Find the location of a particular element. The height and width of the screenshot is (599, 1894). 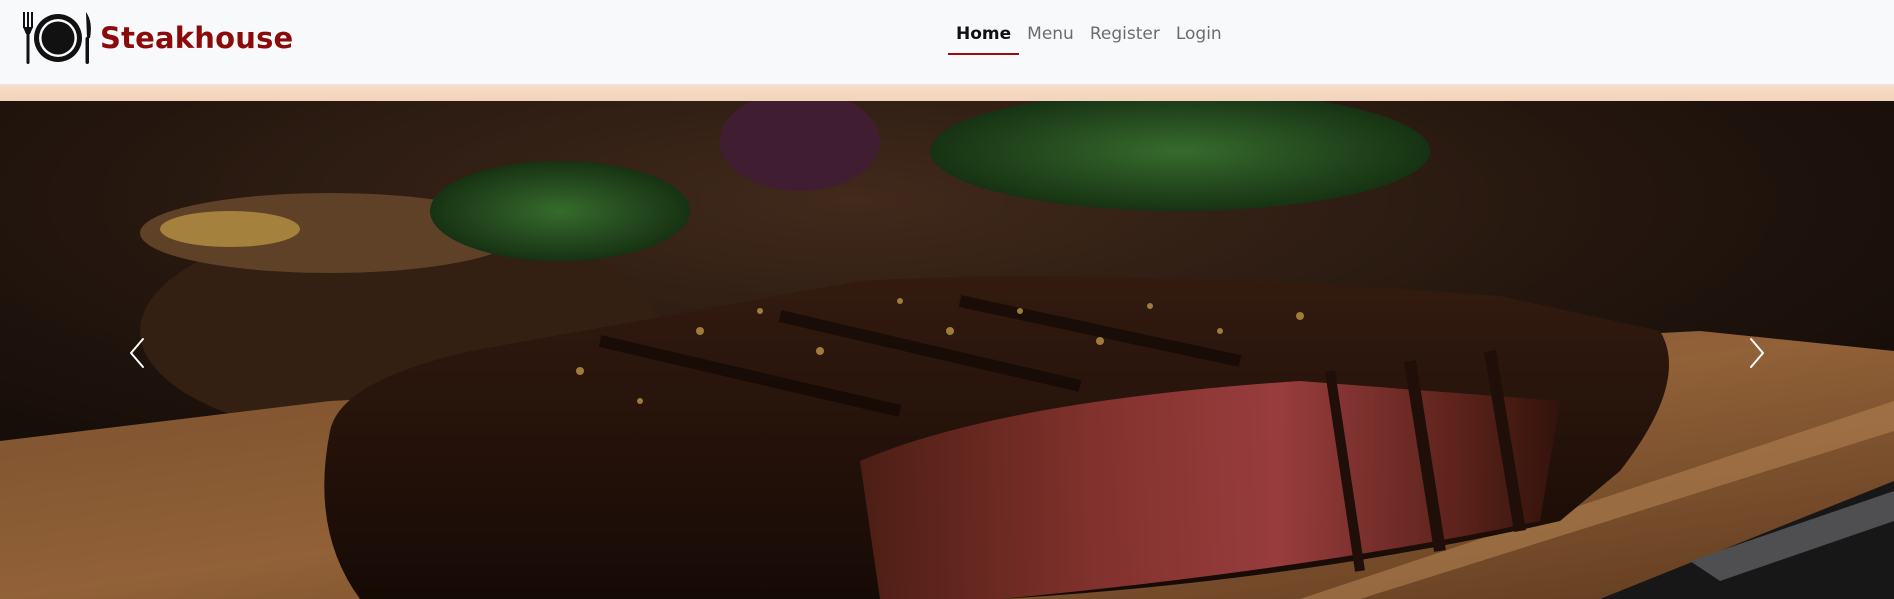

nav-register: Register is located at coordinates (1125, 37).